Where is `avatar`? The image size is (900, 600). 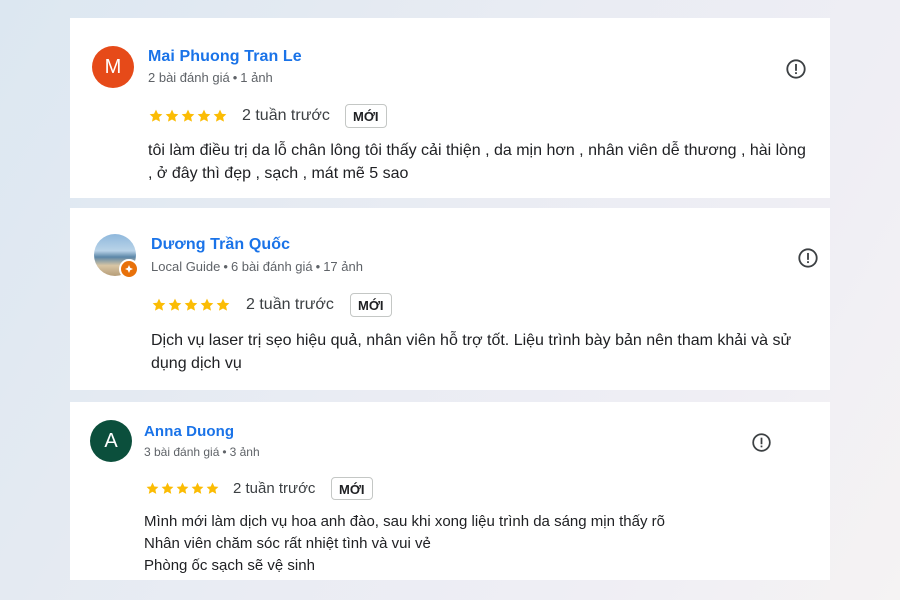 avatar is located at coordinates (116, 256).